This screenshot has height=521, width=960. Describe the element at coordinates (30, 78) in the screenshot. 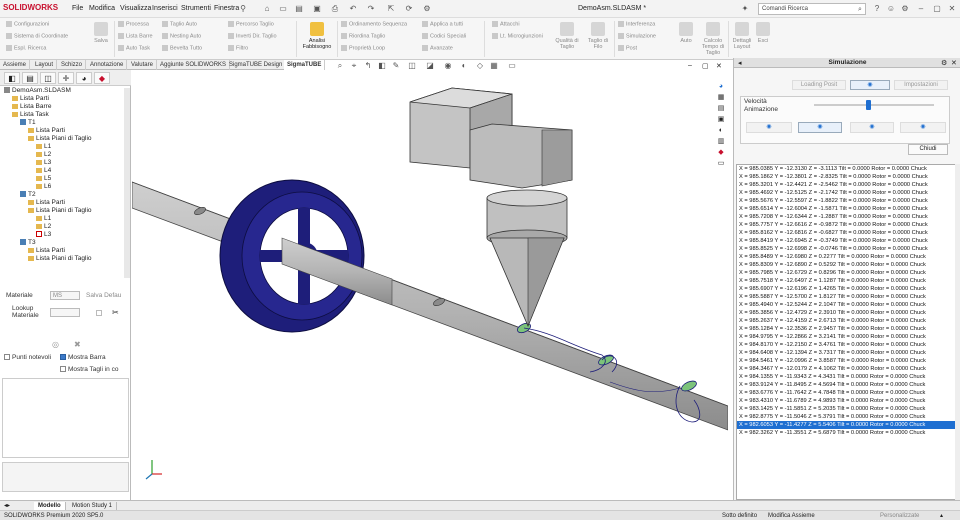

I see `property-manager-tab-icon: ▤` at that location.